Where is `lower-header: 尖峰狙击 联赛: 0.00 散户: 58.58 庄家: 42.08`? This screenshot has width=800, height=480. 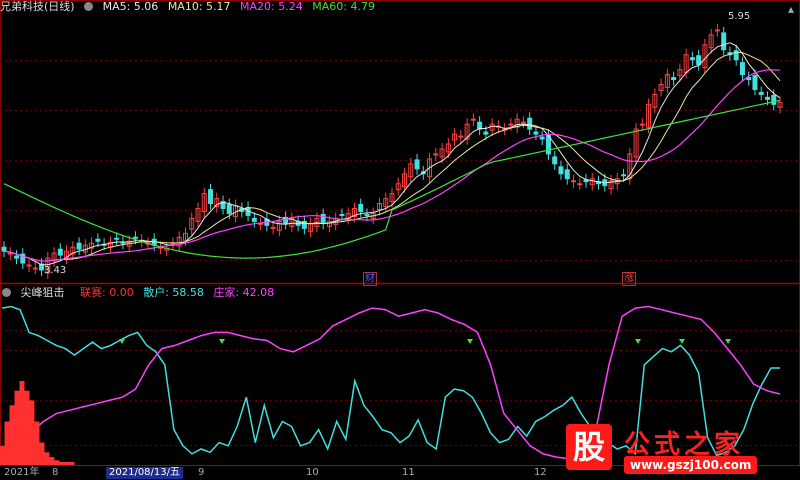 lower-header: 尖峰狙击 联赛: 0.00 散户: 58.58 庄家: 42.08 is located at coordinates (140, 293).